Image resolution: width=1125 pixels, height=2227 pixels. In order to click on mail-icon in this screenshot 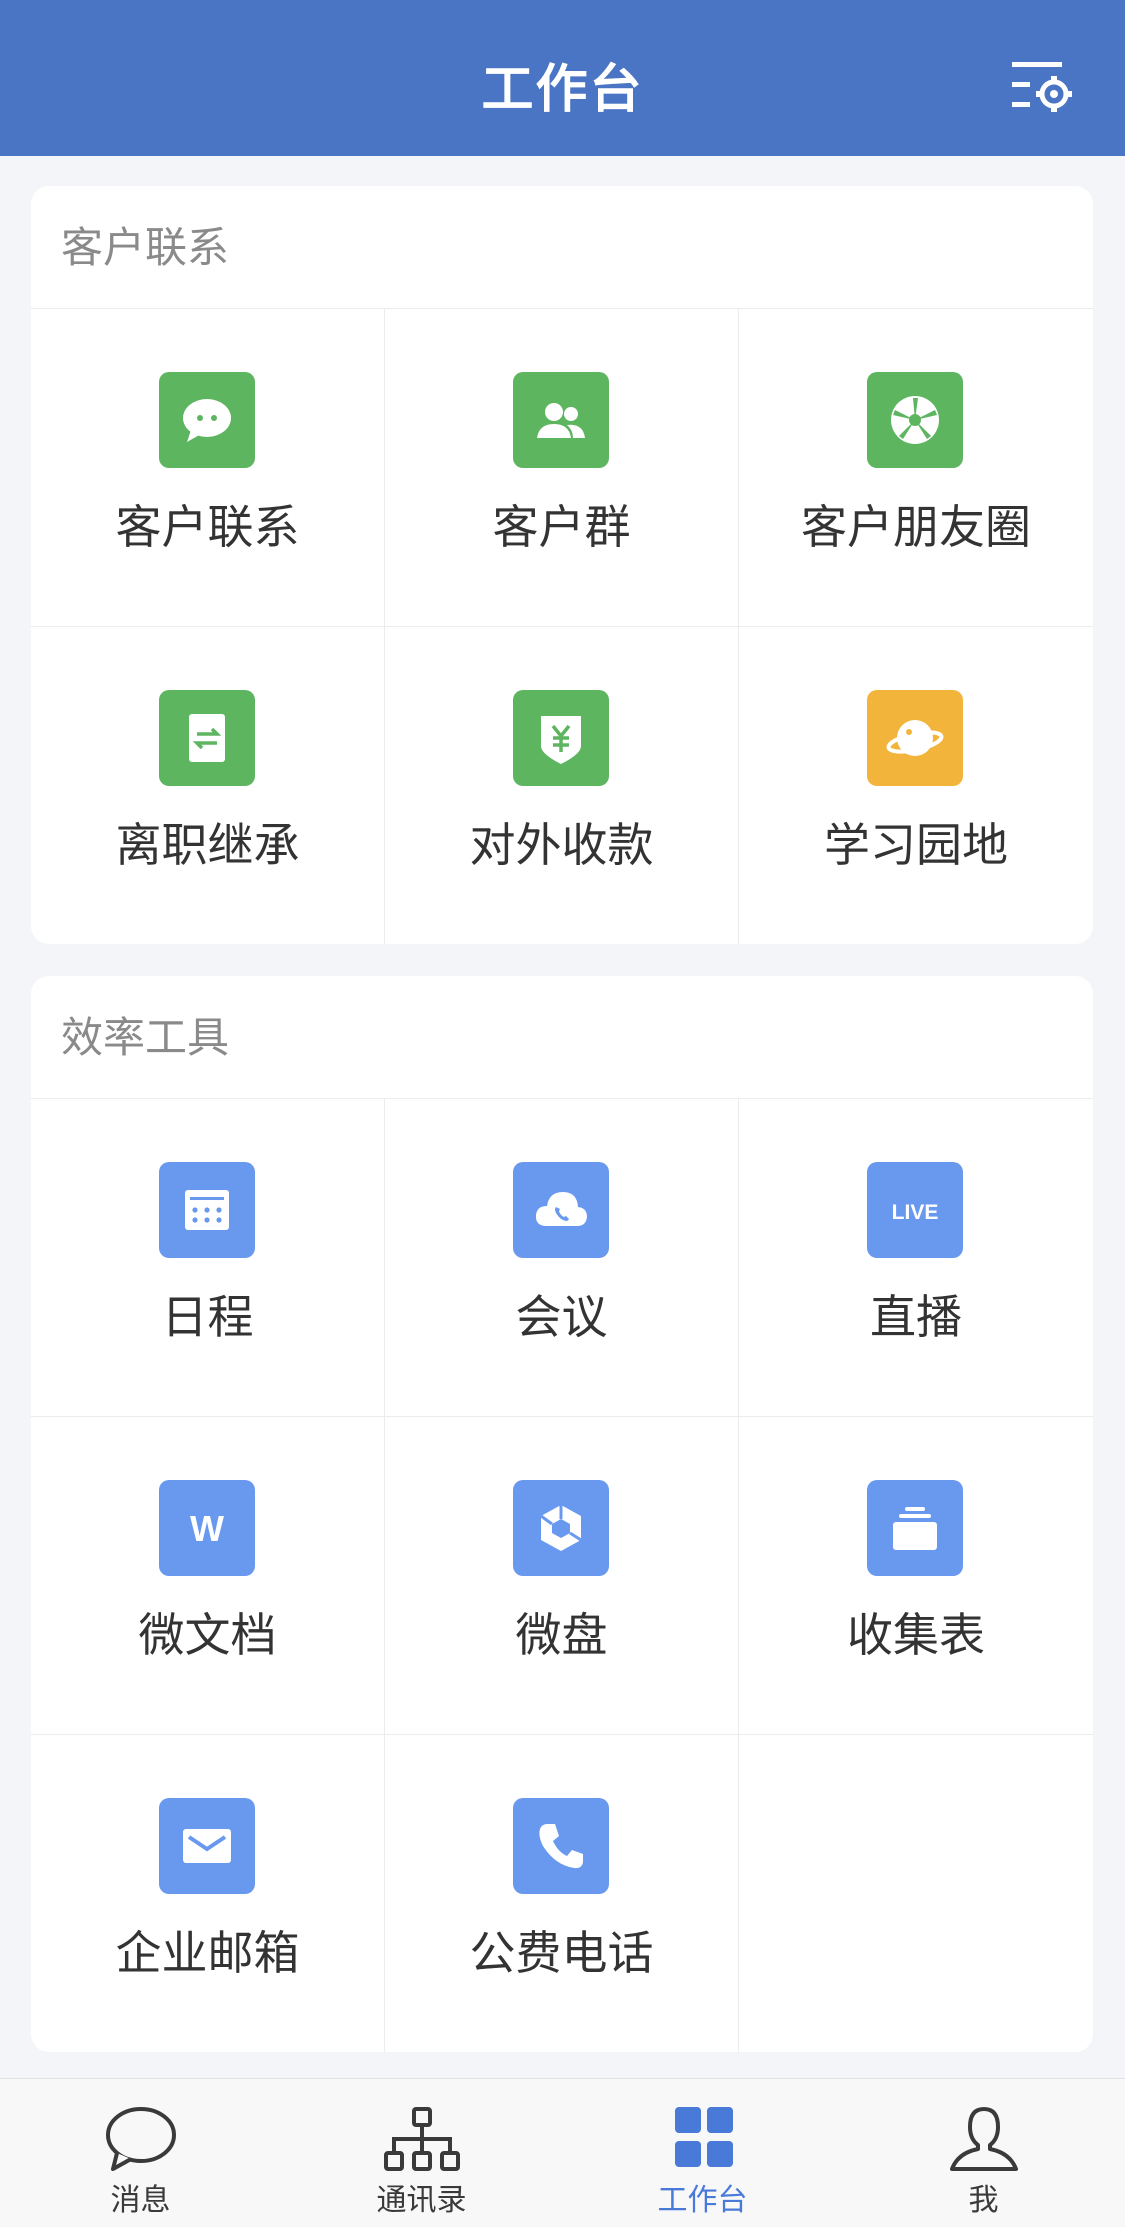, I will do `click(207, 1846)`.